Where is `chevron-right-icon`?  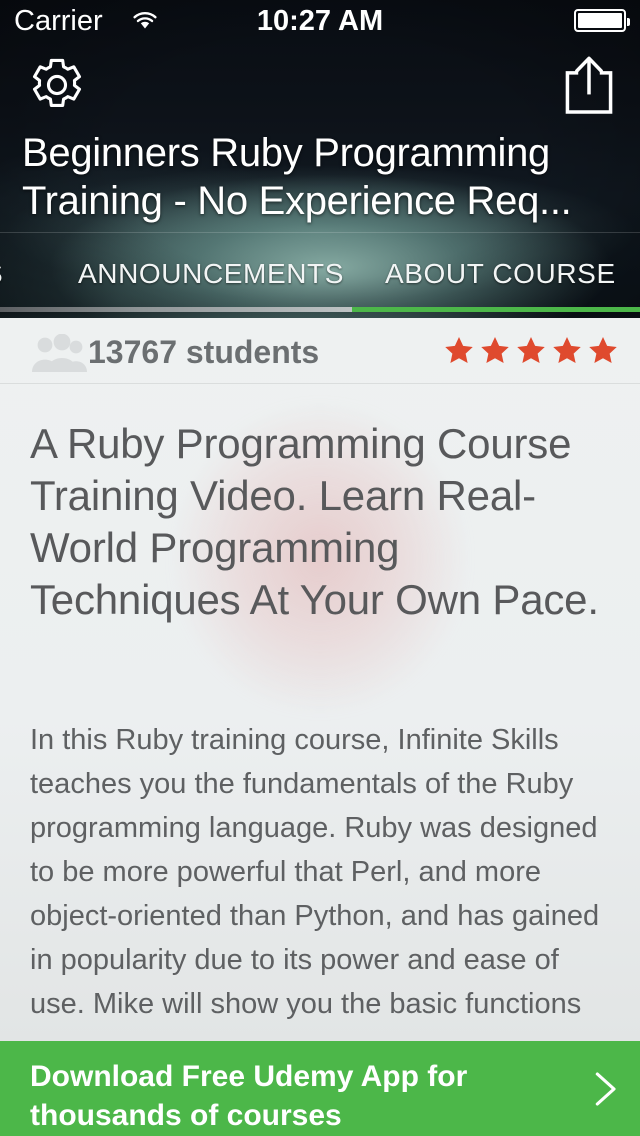
chevron-right-icon is located at coordinates (605, 1089).